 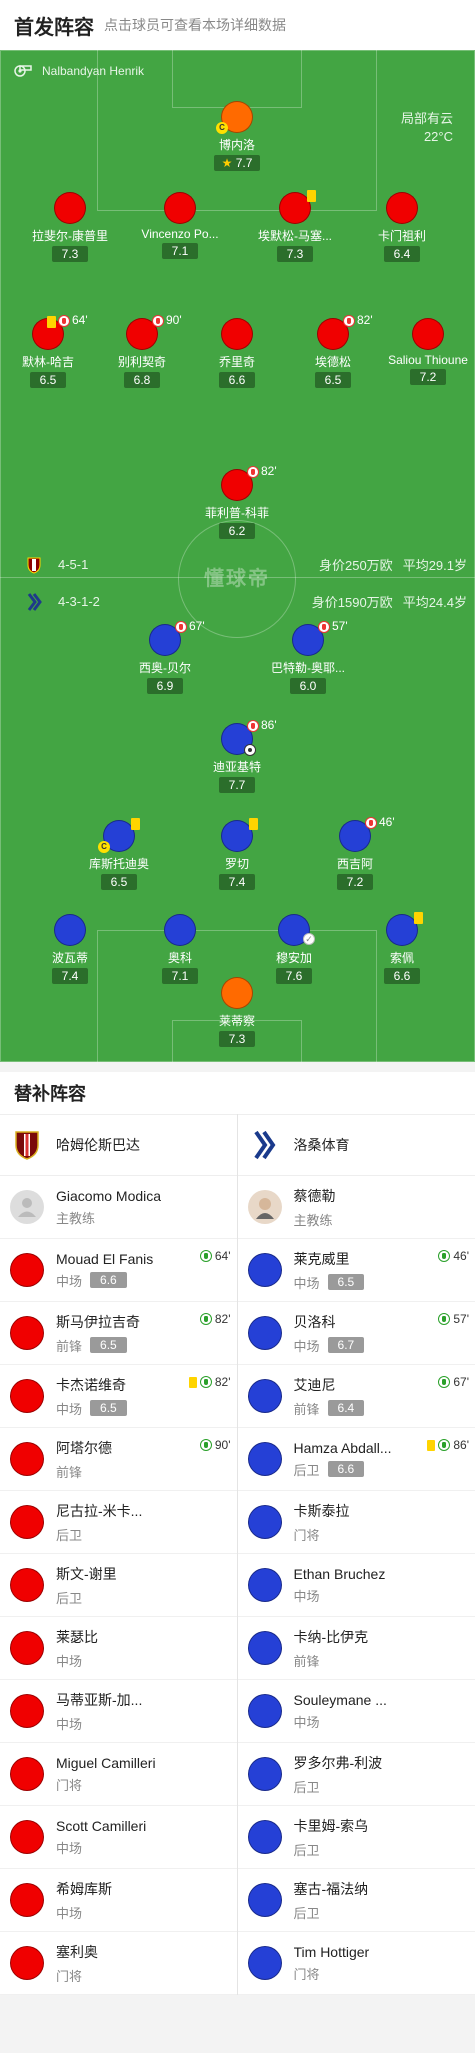 I want to click on sub-player-row: 尼古拉-米卡... 后卫, so click(x=118, y=1522).